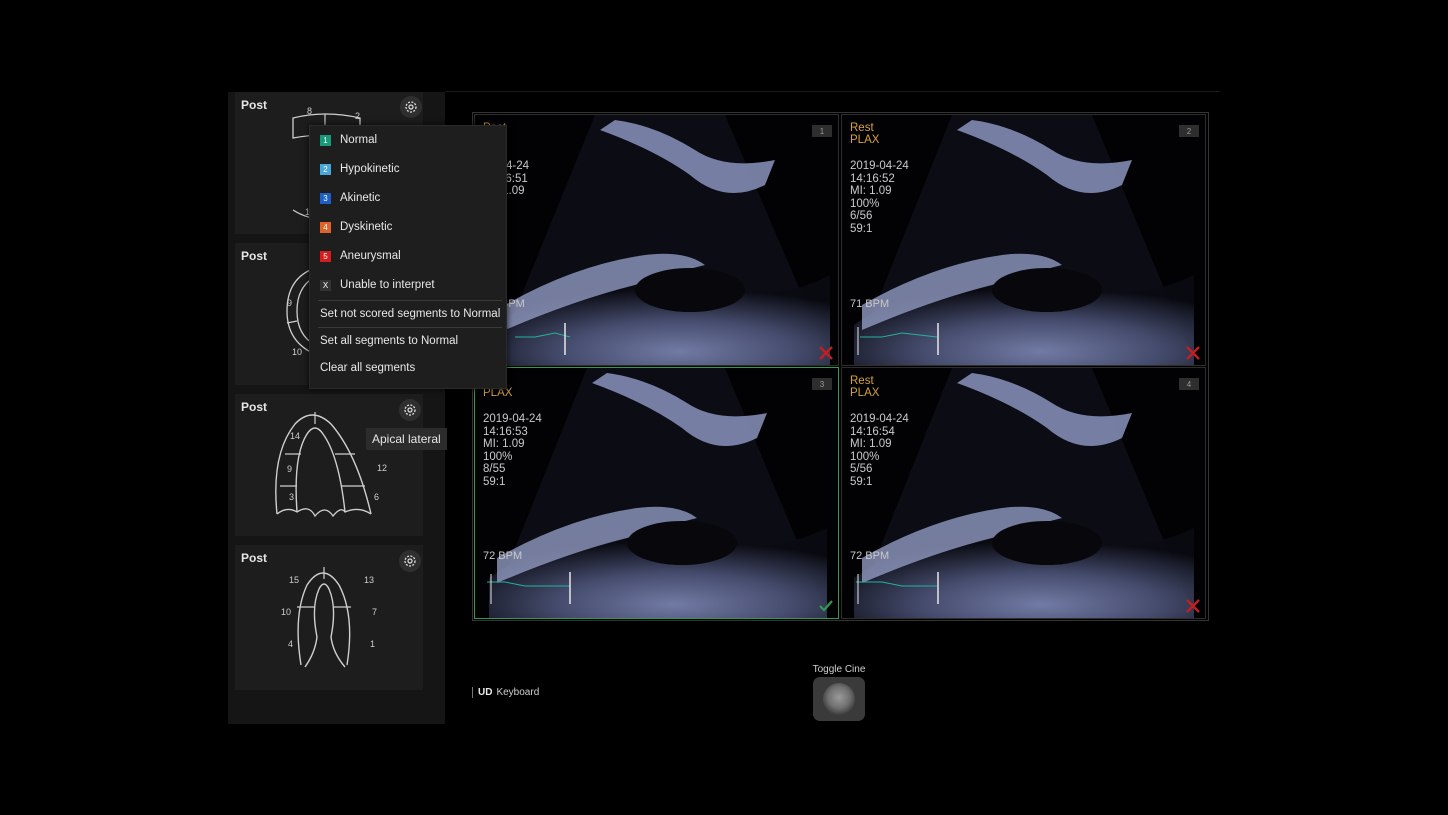  What do you see at coordinates (325, 140) in the screenshot?
I see `score-swatch: 1` at bounding box center [325, 140].